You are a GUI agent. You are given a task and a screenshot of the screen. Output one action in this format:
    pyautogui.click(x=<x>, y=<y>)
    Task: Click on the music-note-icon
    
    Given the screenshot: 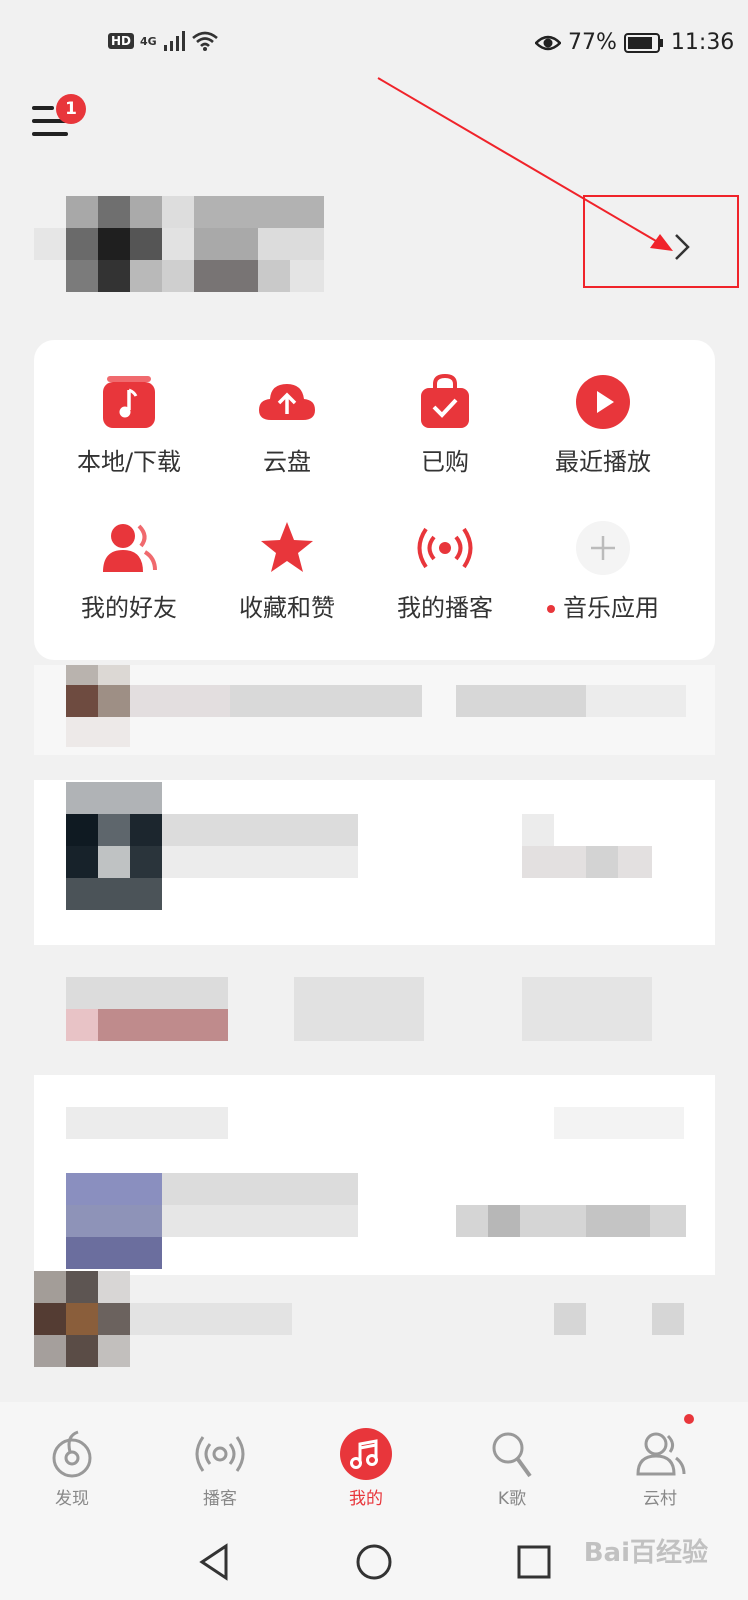 What is the action you would take?
    pyautogui.click(x=366, y=1454)
    